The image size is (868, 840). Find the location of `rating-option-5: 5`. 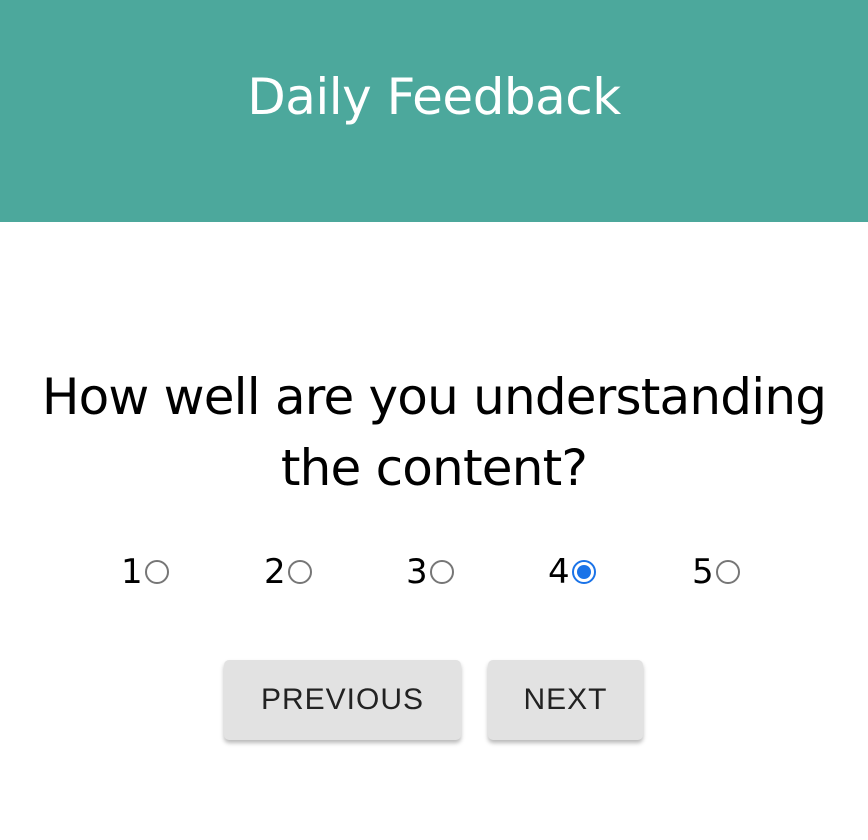

rating-option-5: 5 is located at coordinates (716, 572).